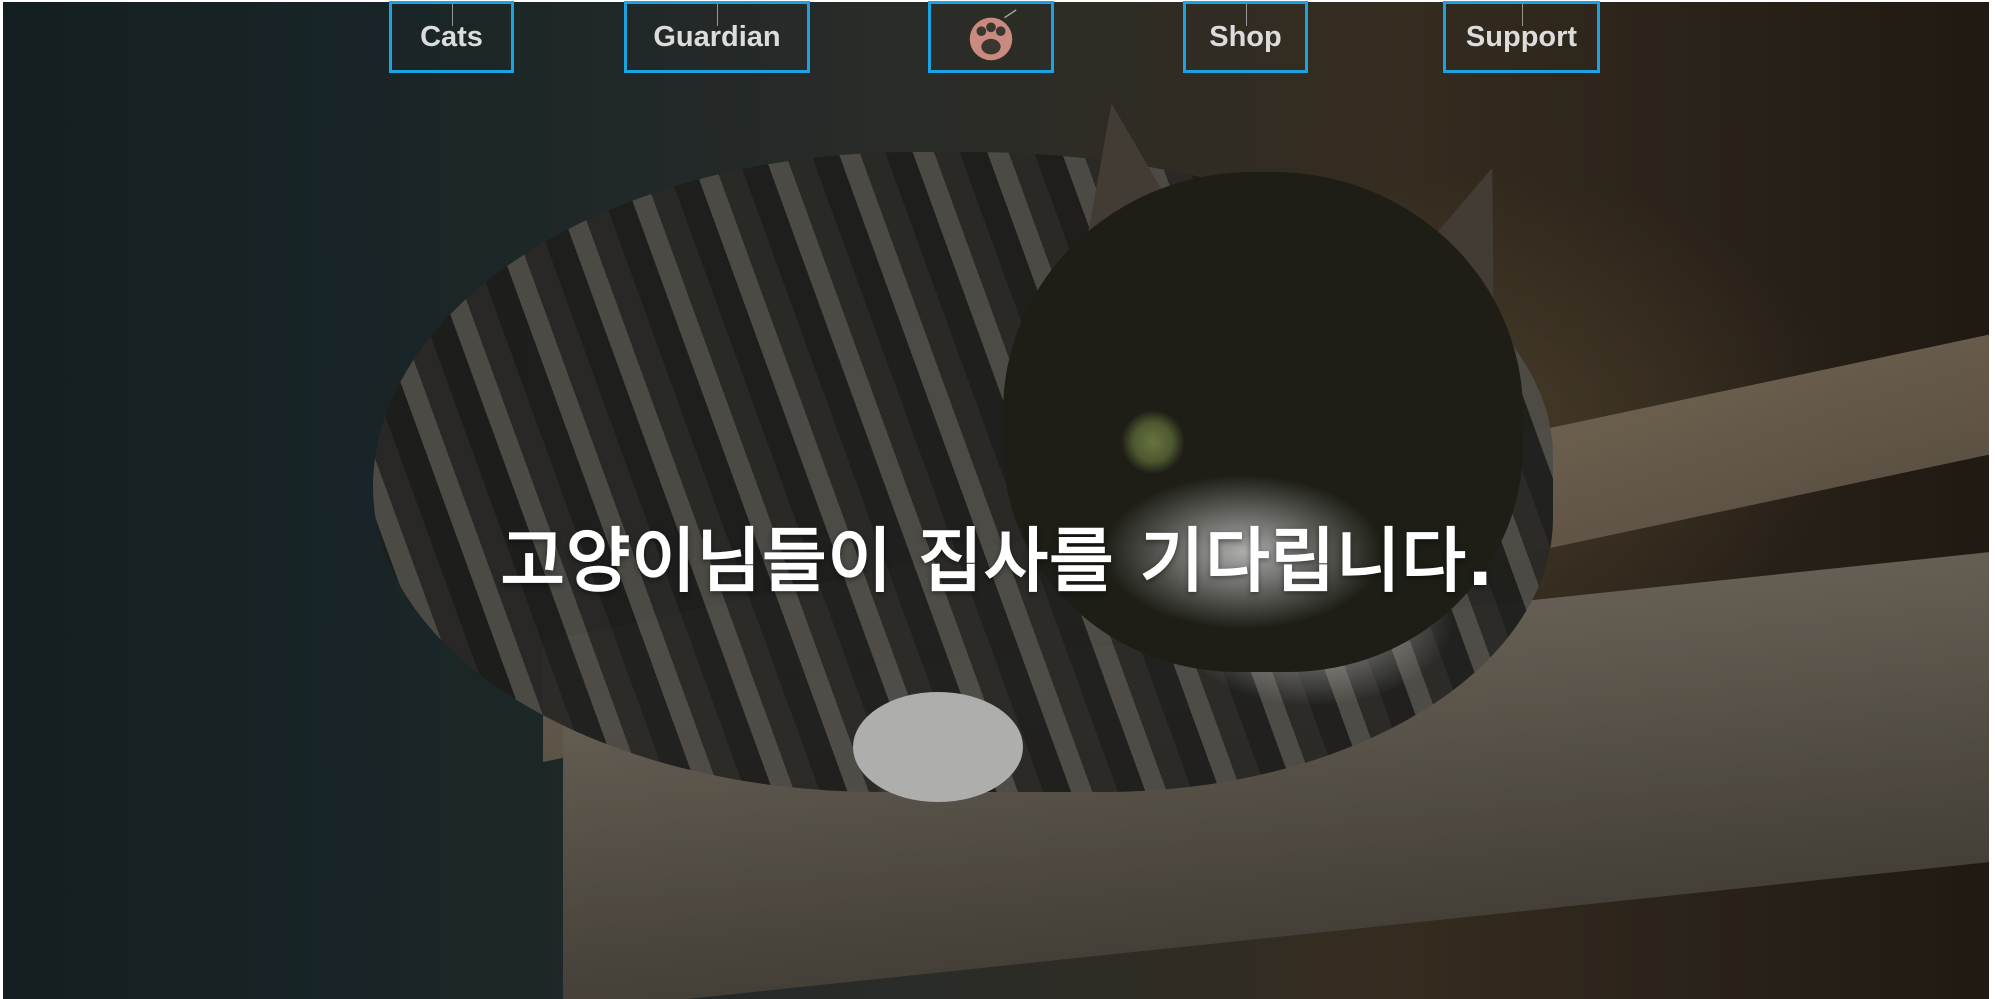 The height and width of the screenshot is (999, 1995). What do you see at coordinates (451, 37) in the screenshot?
I see `nav-item-cats: Cats` at bounding box center [451, 37].